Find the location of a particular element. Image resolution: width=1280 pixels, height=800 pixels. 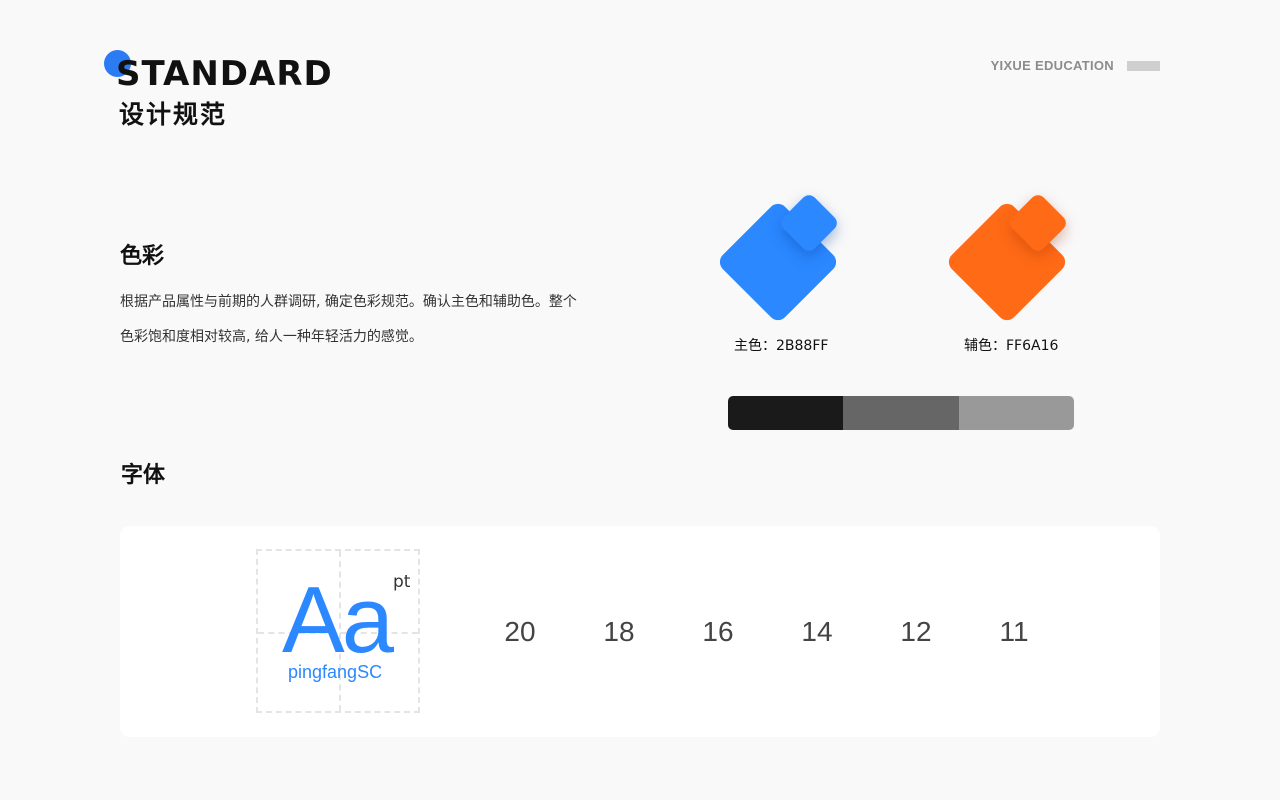

primary-color-swatch is located at coordinates (784, 256).